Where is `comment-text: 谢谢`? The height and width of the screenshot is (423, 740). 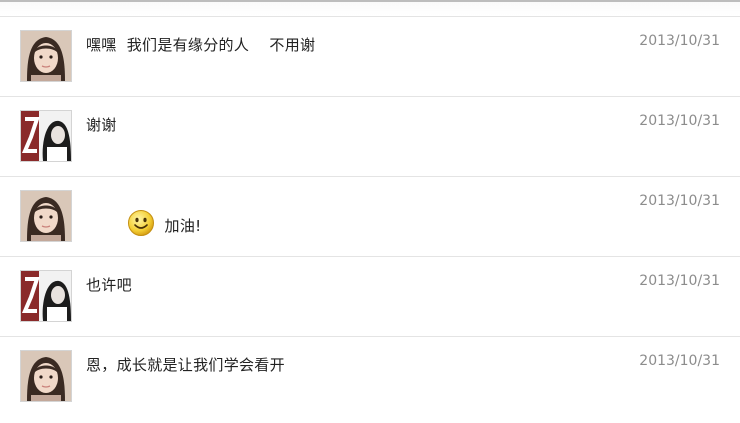
comment-text: 谢谢 is located at coordinates (101, 125).